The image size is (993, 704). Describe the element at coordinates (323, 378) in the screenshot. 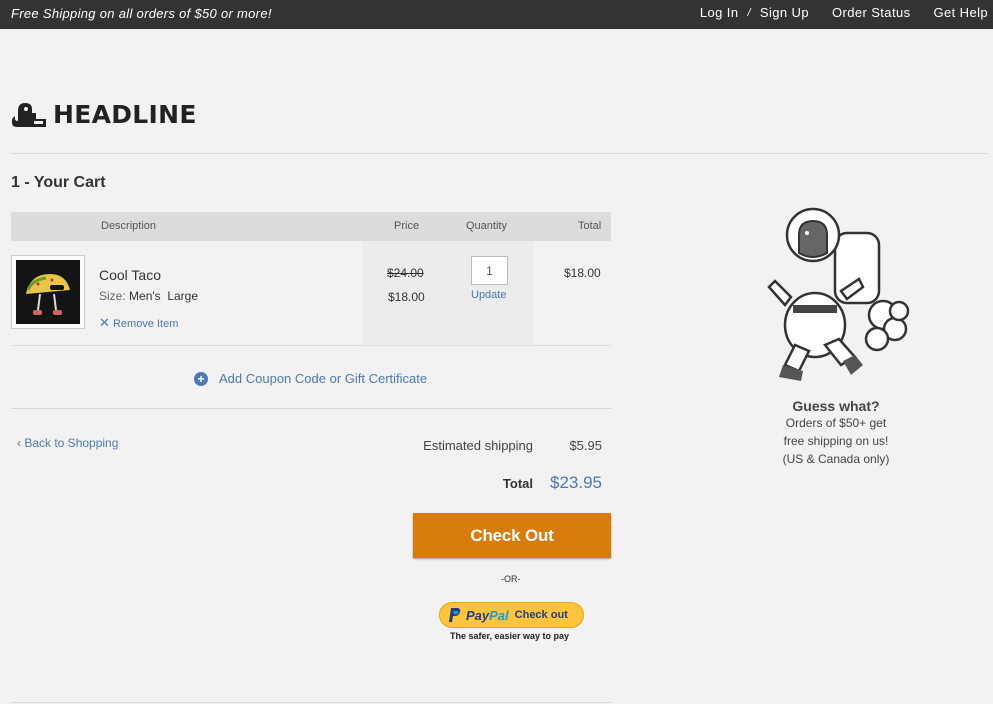

I see `add-coupon-label: Add Coupon Code or Gift Certificate` at that location.